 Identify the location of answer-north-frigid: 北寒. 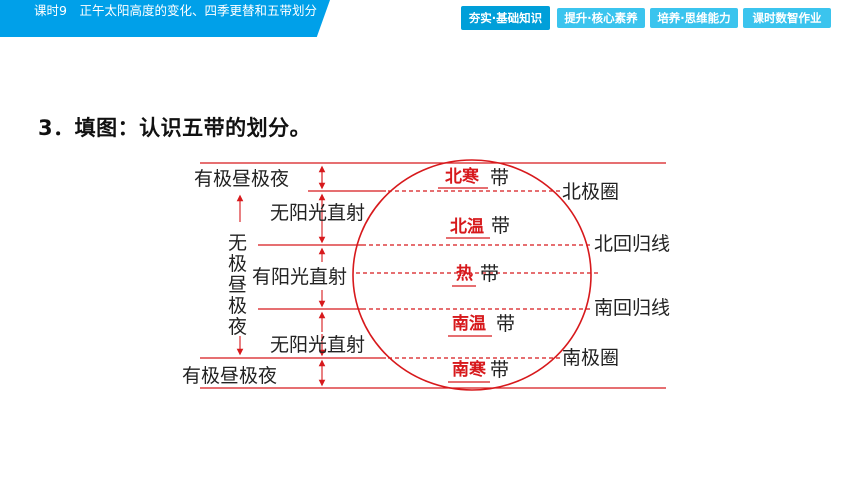
(462, 176).